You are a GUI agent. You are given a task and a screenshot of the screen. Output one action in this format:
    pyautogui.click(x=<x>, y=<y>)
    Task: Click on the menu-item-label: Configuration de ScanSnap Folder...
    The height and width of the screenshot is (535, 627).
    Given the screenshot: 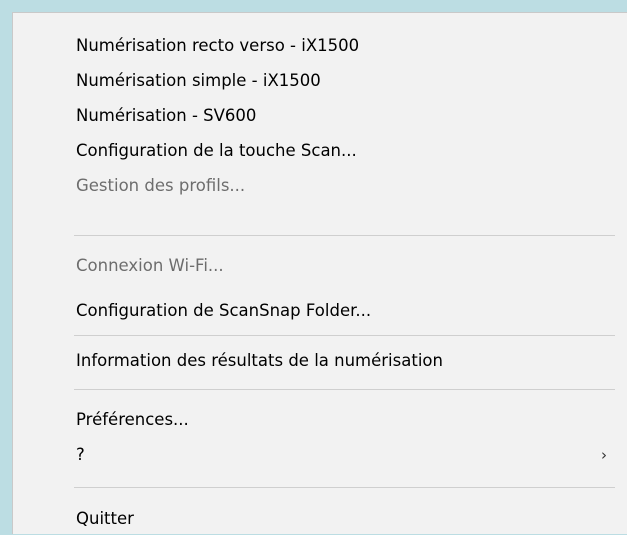 What is the action you would take?
    pyautogui.click(x=224, y=310)
    